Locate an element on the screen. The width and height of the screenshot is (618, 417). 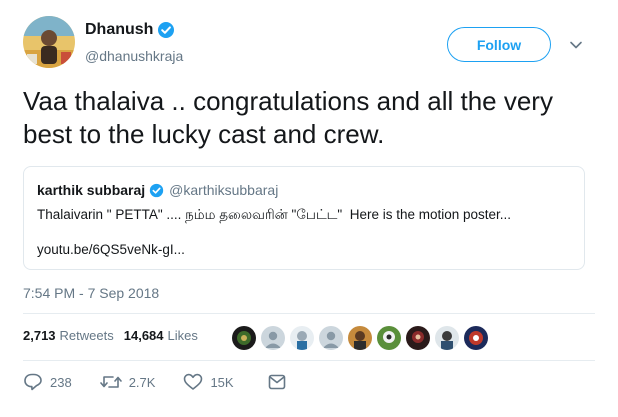
likes-count: 14,684 is located at coordinates (144, 335).